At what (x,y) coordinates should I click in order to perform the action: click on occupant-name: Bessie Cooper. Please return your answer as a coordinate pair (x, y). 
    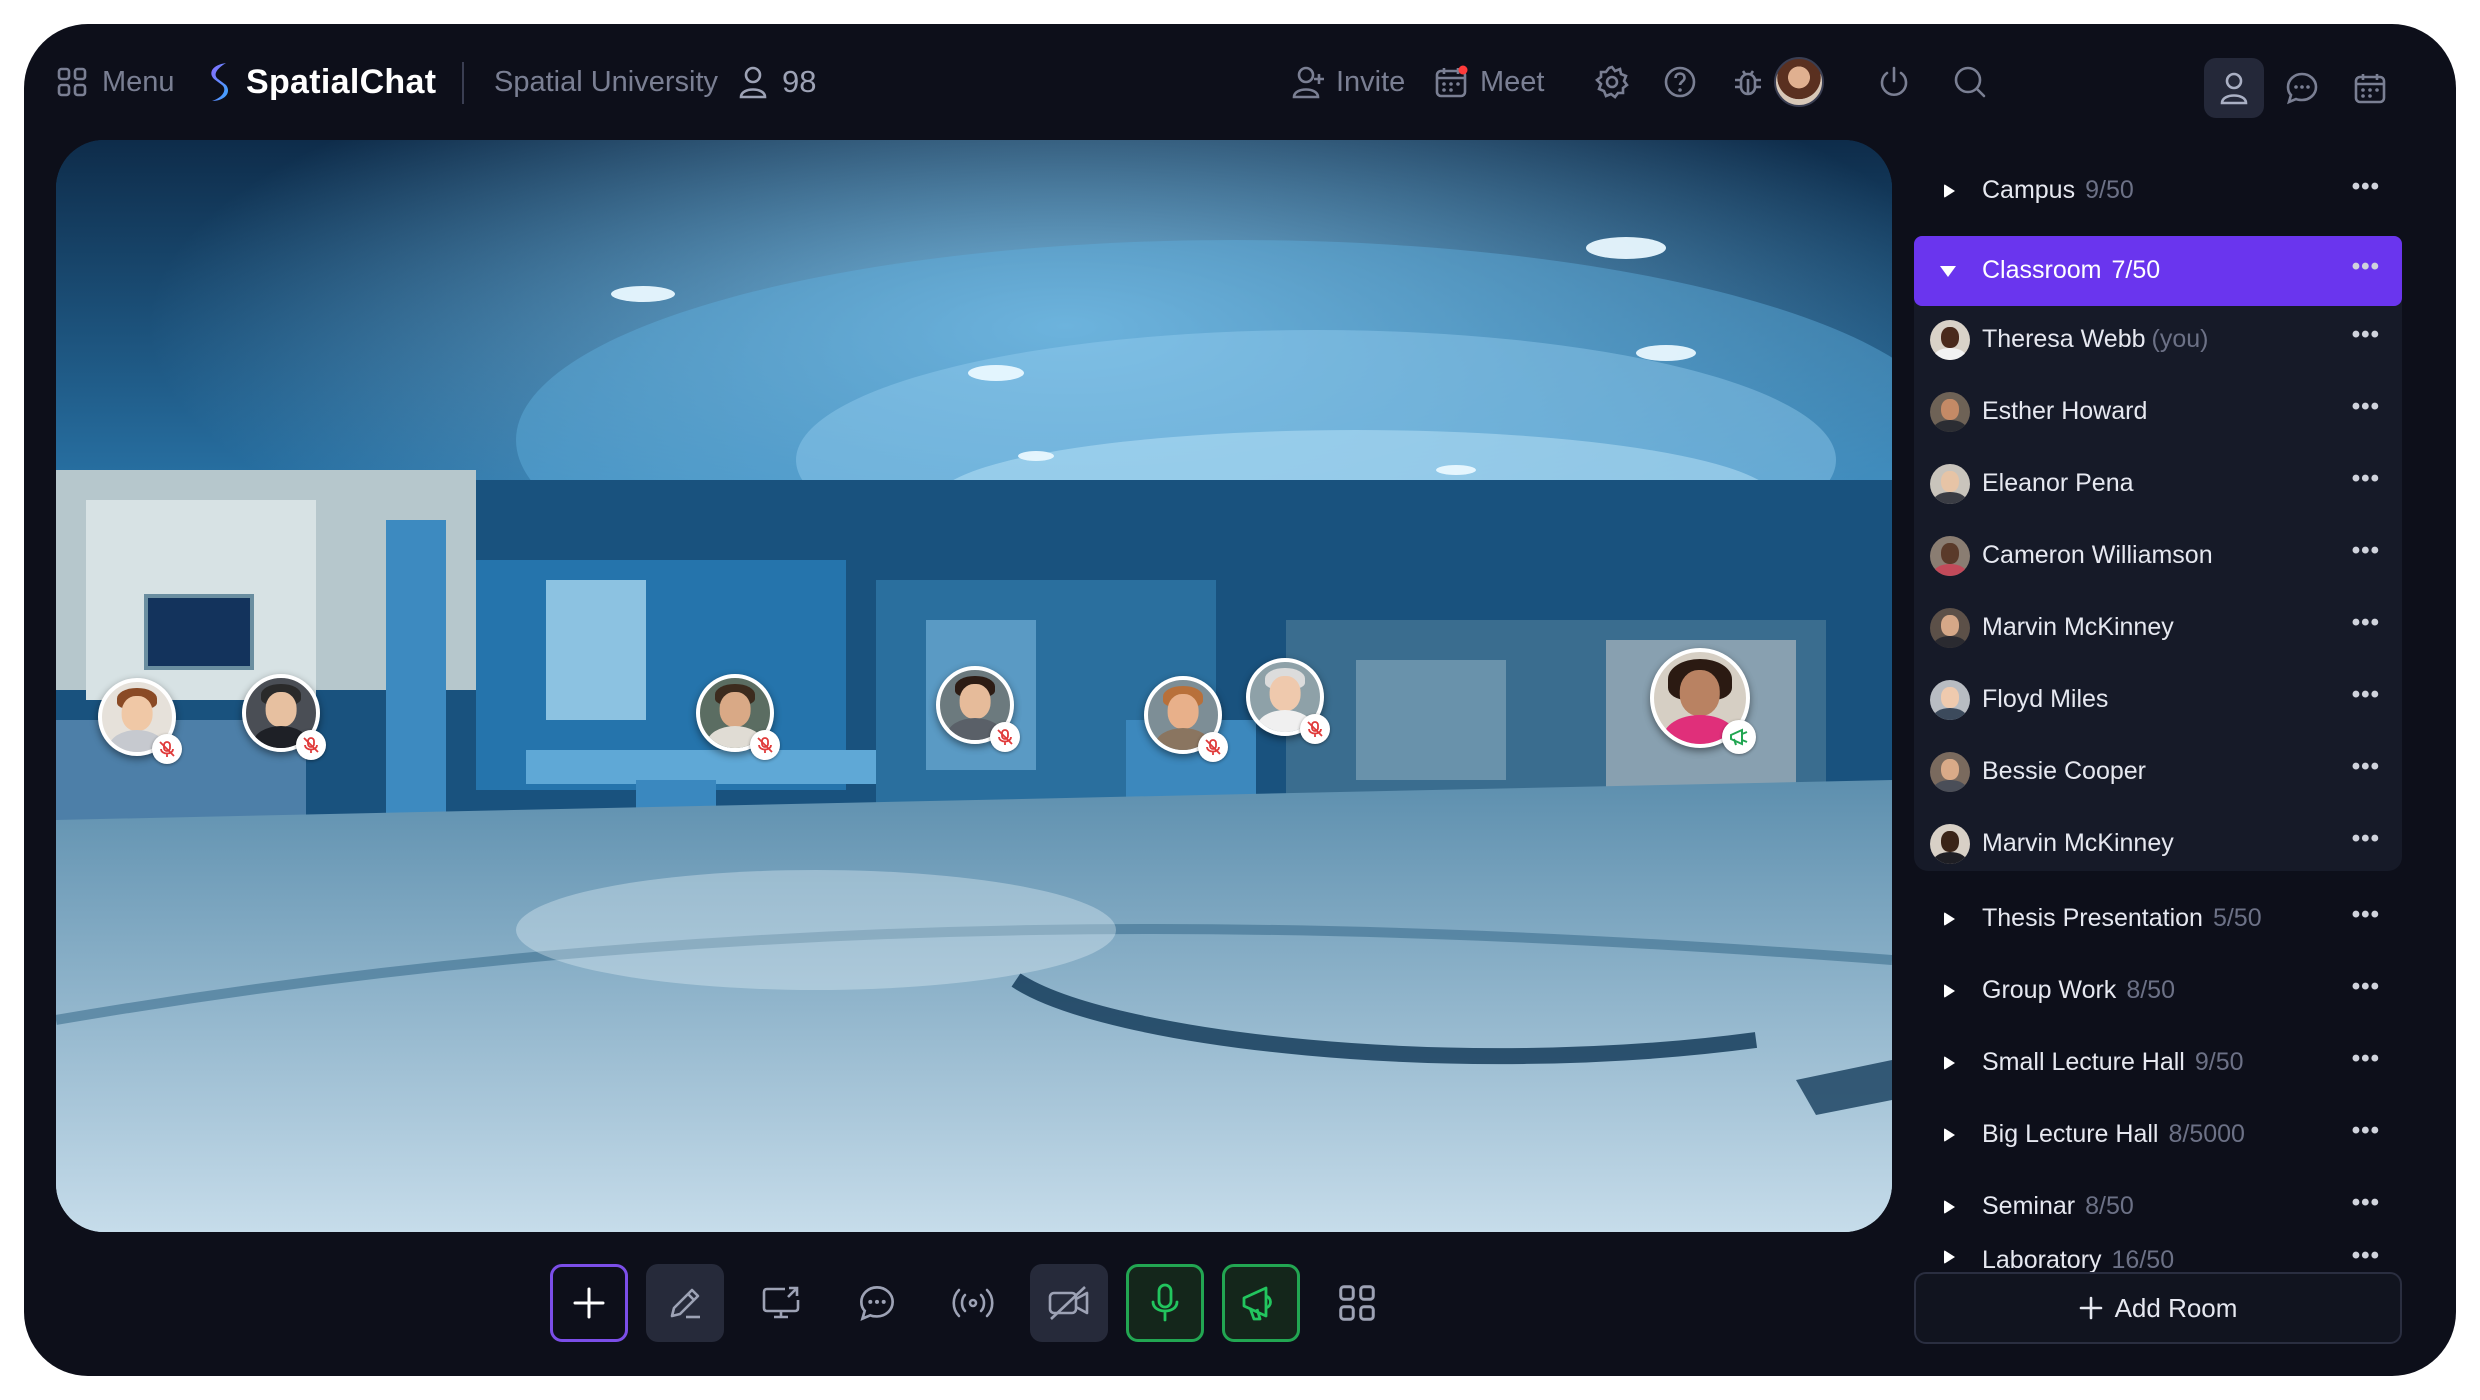
    Looking at the image, I should click on (2064, 771).